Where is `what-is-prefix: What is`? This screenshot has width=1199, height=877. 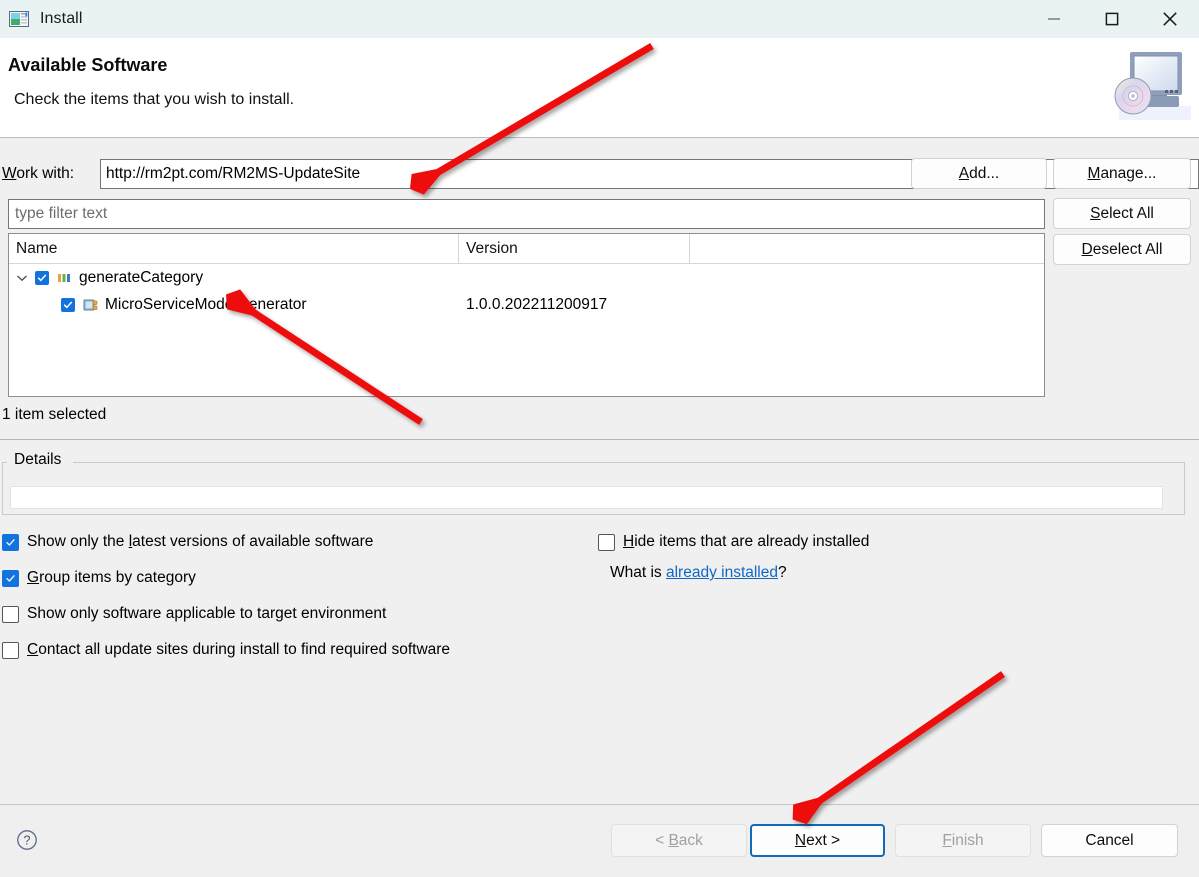
what-is-prefix: What is is located at coordinates (638, 572).